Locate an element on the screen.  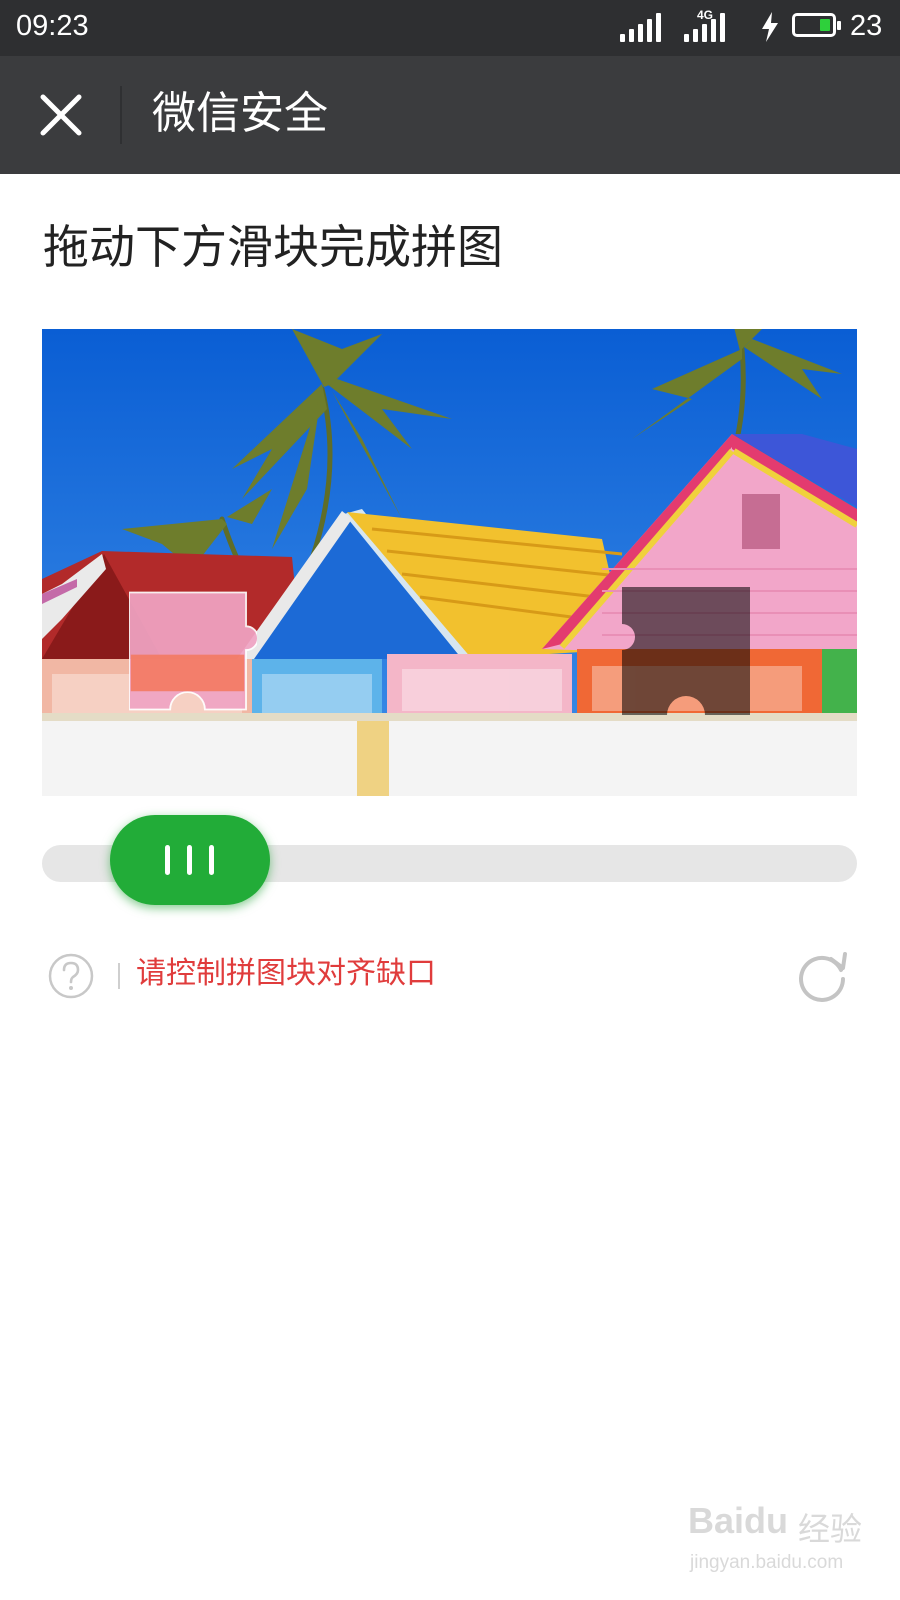
nav-divider is located at coordinates (121, 115).